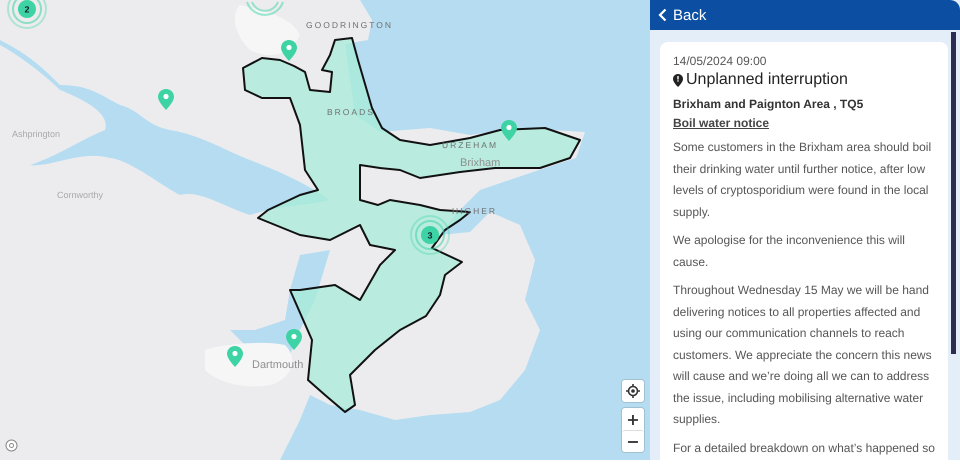 The image size is (960, 465). I want to click on incident-date: 14/05/2024 09:00, so click(720, 61).